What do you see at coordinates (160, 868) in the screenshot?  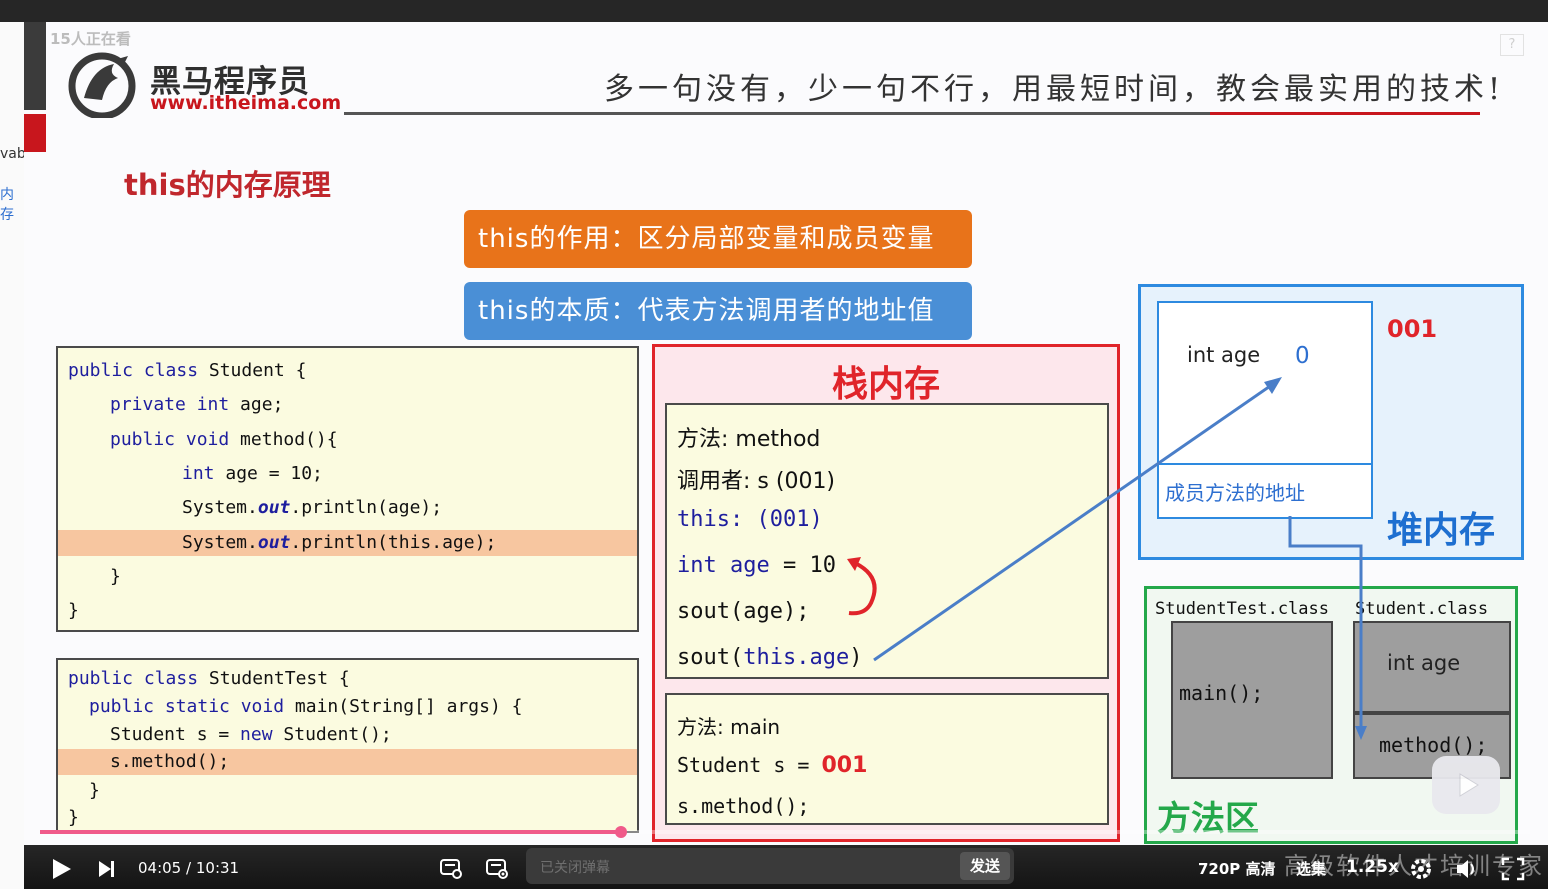 I see `time-current: 04:05` at bounding box center [160, 868].